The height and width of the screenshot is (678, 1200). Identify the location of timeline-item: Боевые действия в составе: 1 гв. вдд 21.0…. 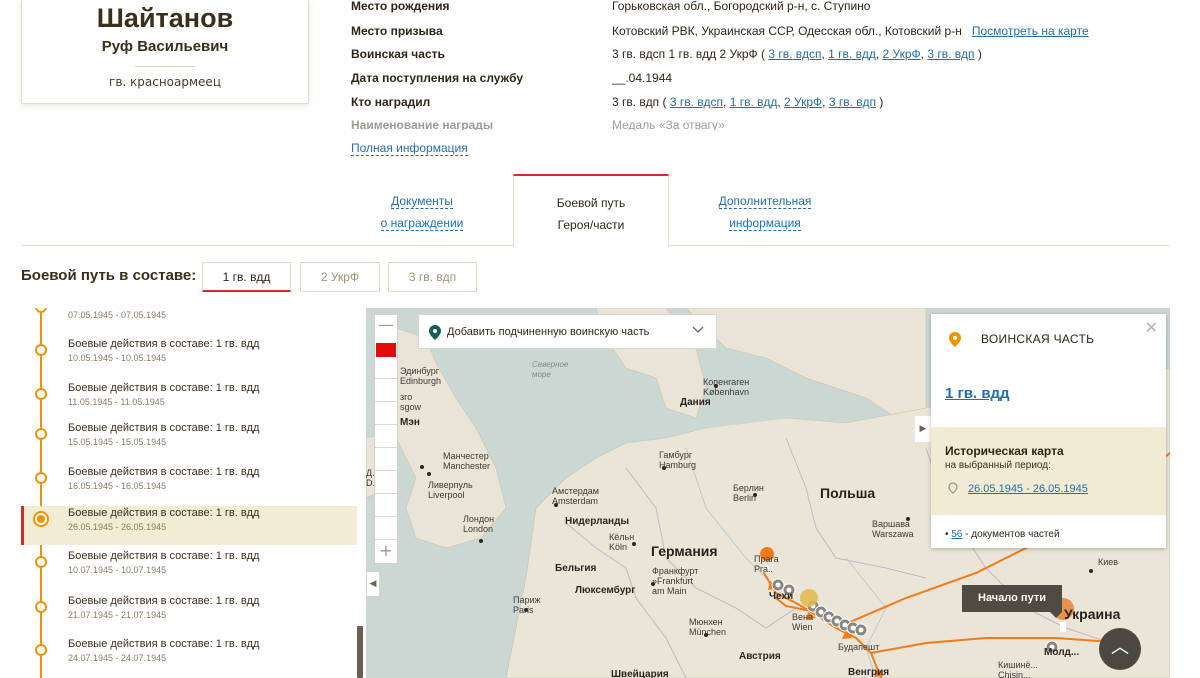
(189, 613).